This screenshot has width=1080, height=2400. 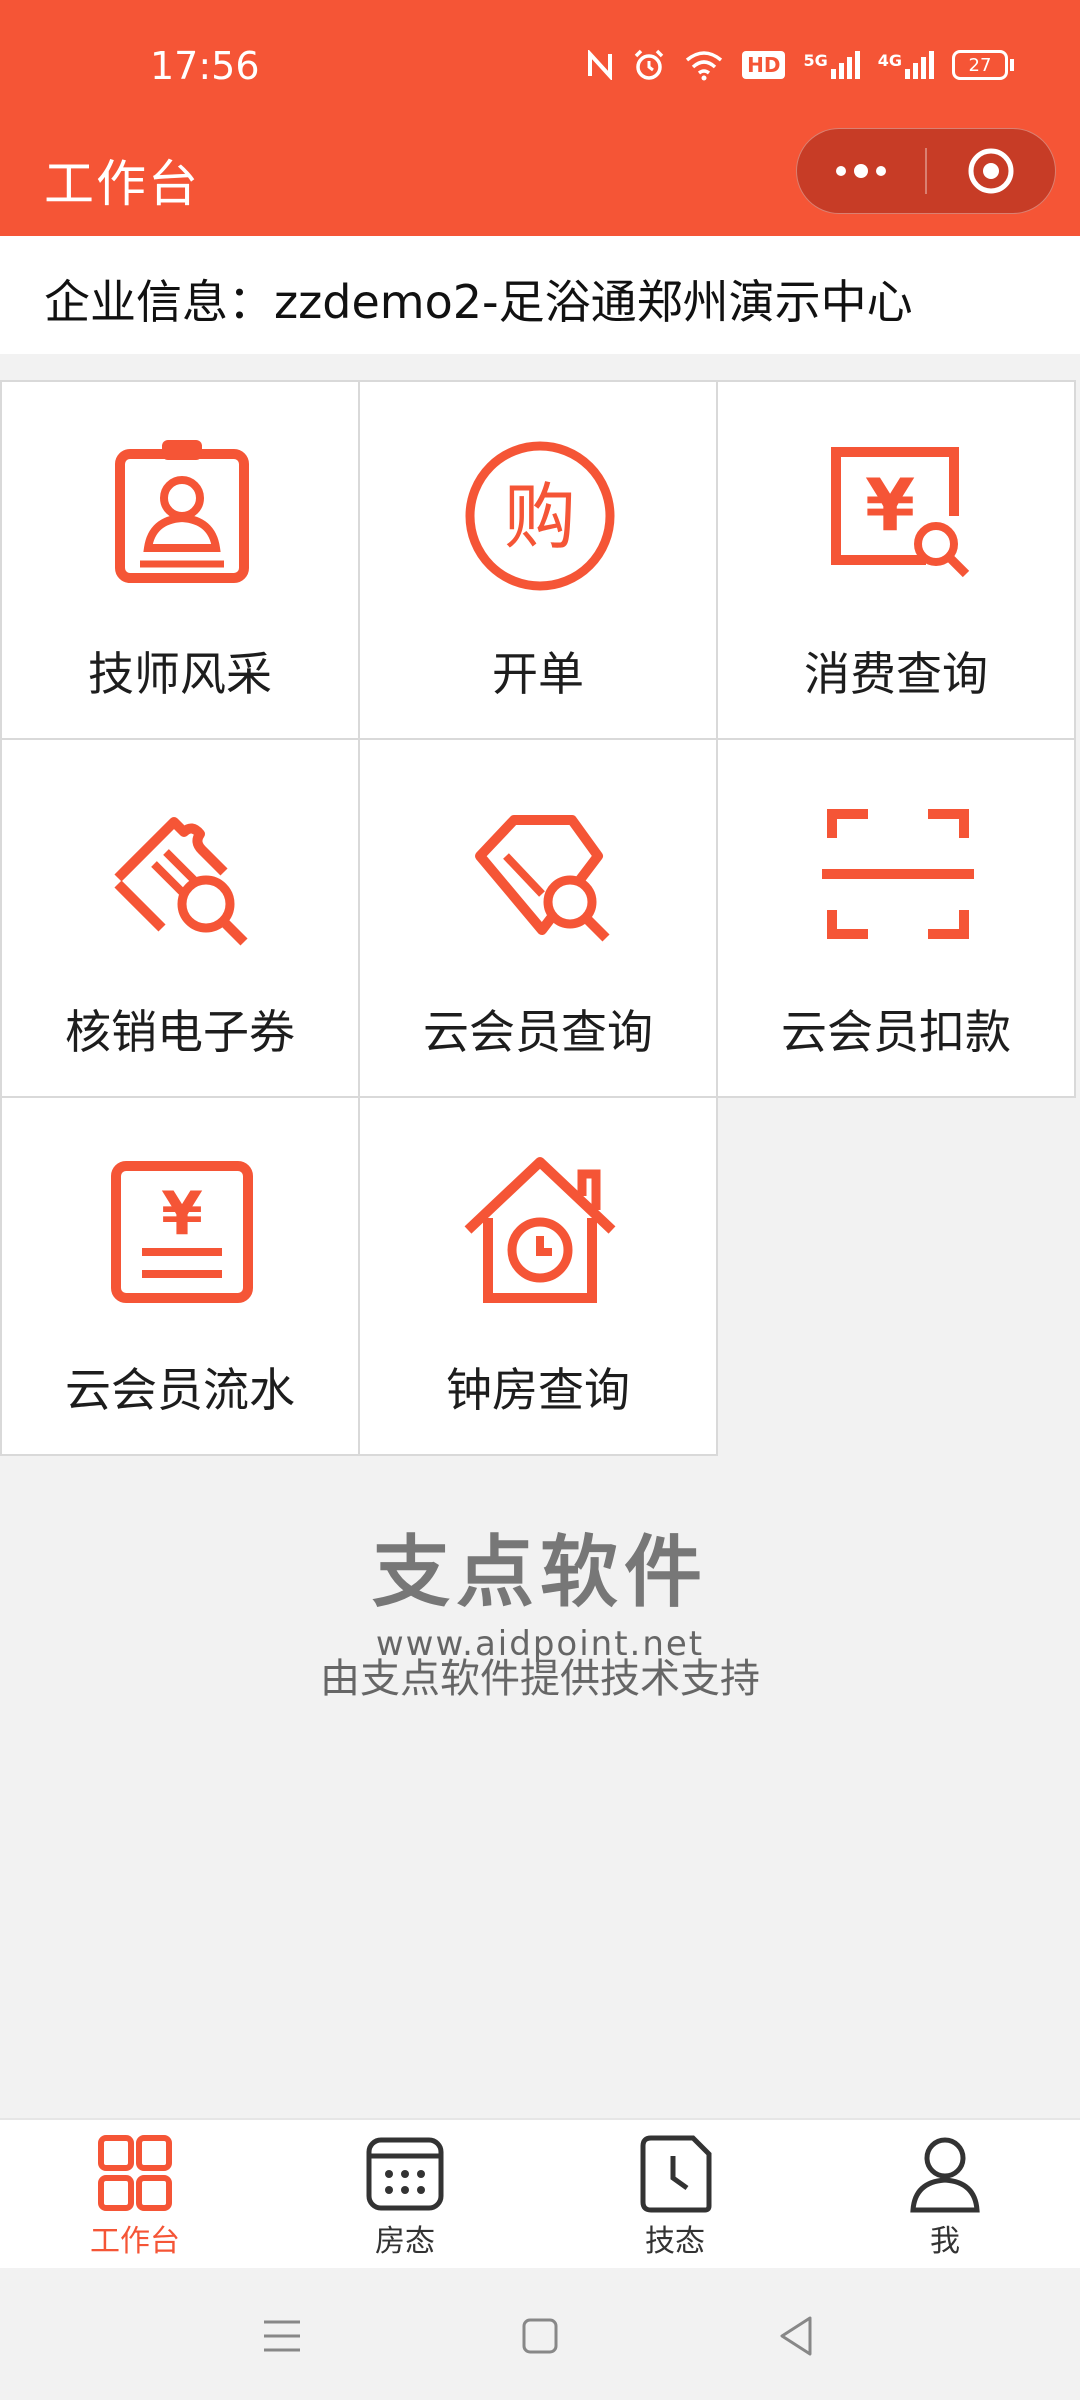 I want to click on header-bar: 17:56 HD 5G 4G 27 工作台, so click(x=540, y=118).